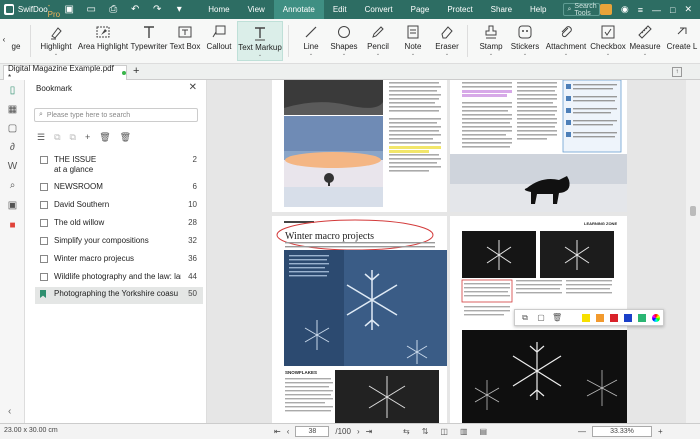 The image size is (700, 439). What do you see at coordinates (600, 317) in the screenshot?
I see `color-swatch-orange` at bounding box center [600, 317].